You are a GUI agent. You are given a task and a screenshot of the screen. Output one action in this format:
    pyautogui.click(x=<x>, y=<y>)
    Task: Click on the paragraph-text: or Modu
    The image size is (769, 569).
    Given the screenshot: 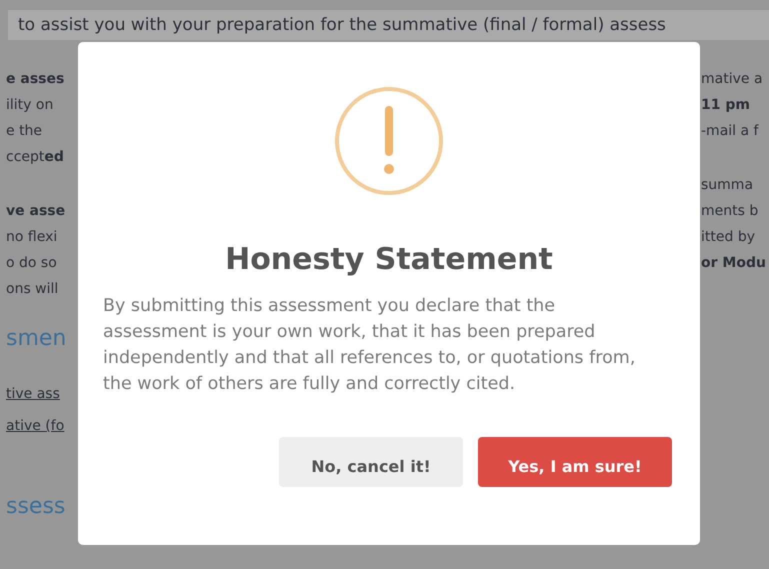 What is the action you would take?
    pyautogui.click(x=733, y=263)
    